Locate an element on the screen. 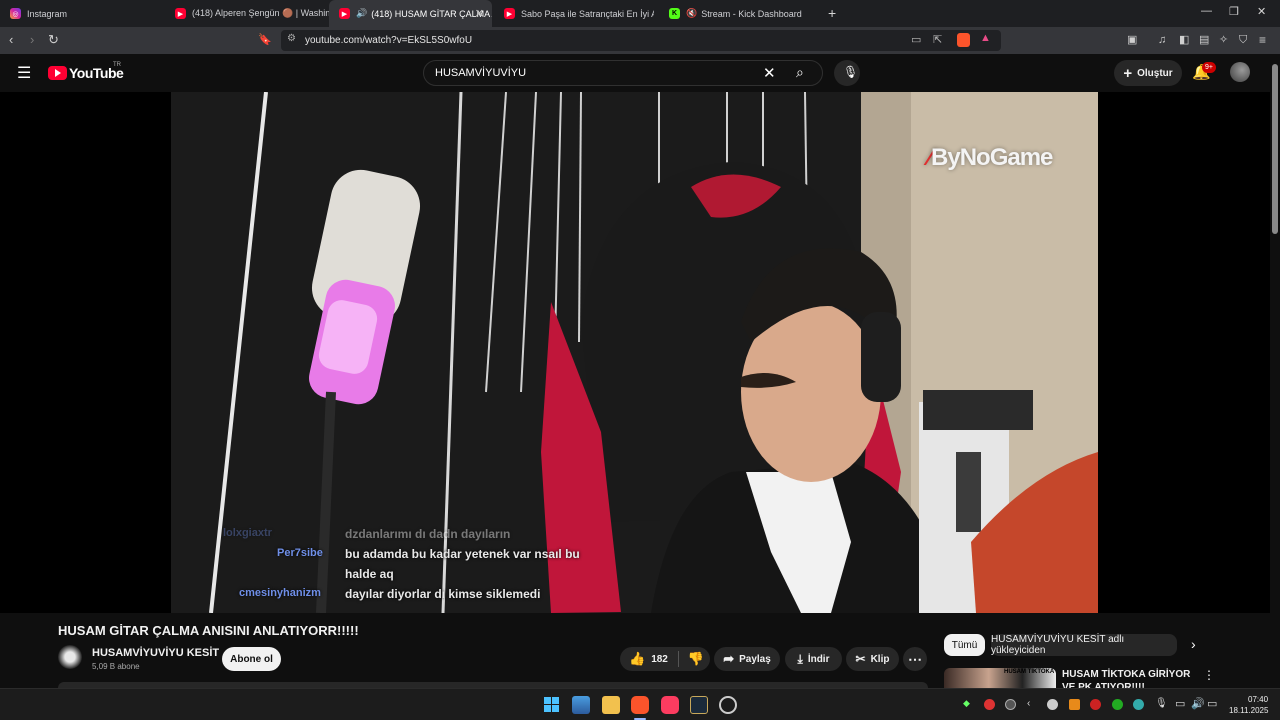 The width and height of the screenshot is (1280, 720). chip-from-uploader: HUSAMVİYUVİYU KESİT adlı yükleyiciden is located at coordinates (1084, 645).